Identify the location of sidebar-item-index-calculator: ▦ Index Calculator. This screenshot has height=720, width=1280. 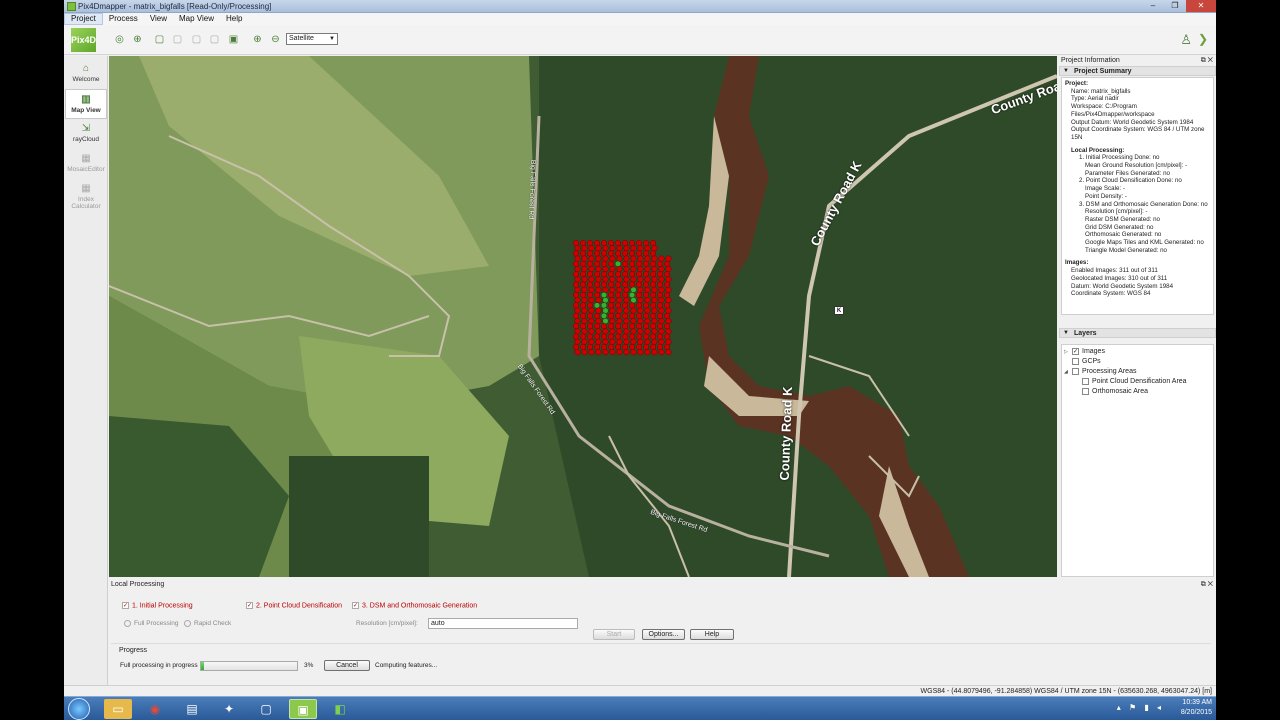
(86, 197).